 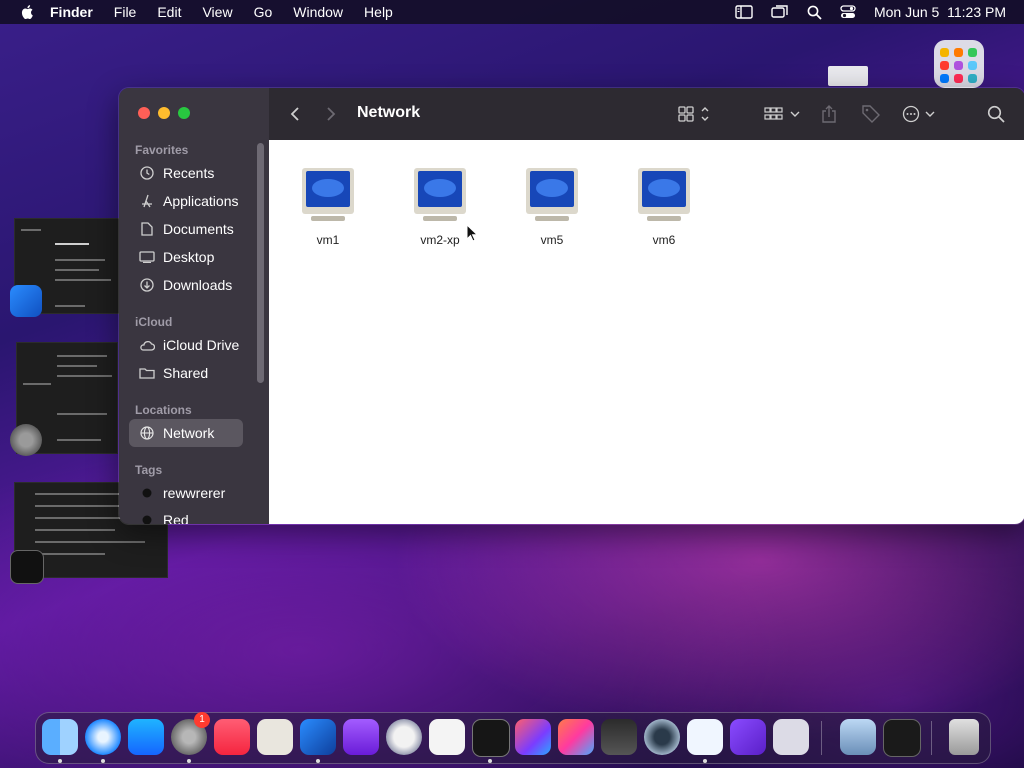 I want to click on search-icon, so click(x=996, y=114).